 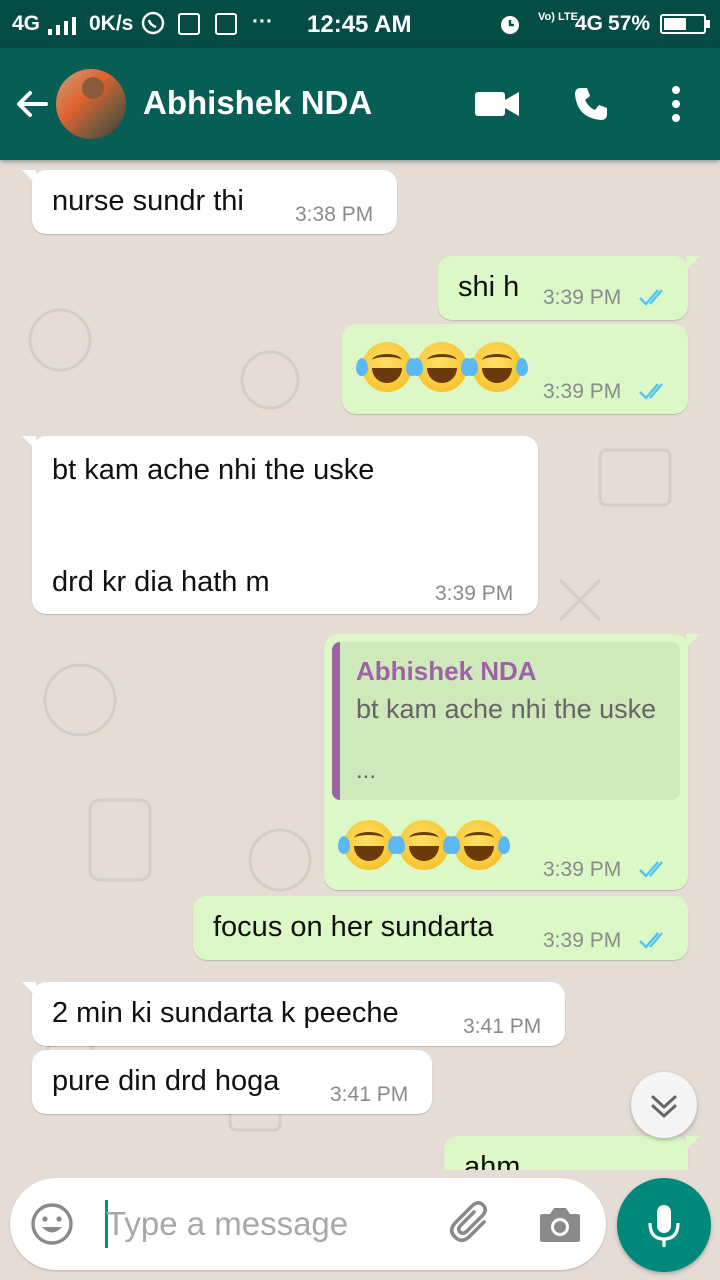 I want to click on message-text-line: bt kam ache nhi the uske, so click(x=213, y=470).